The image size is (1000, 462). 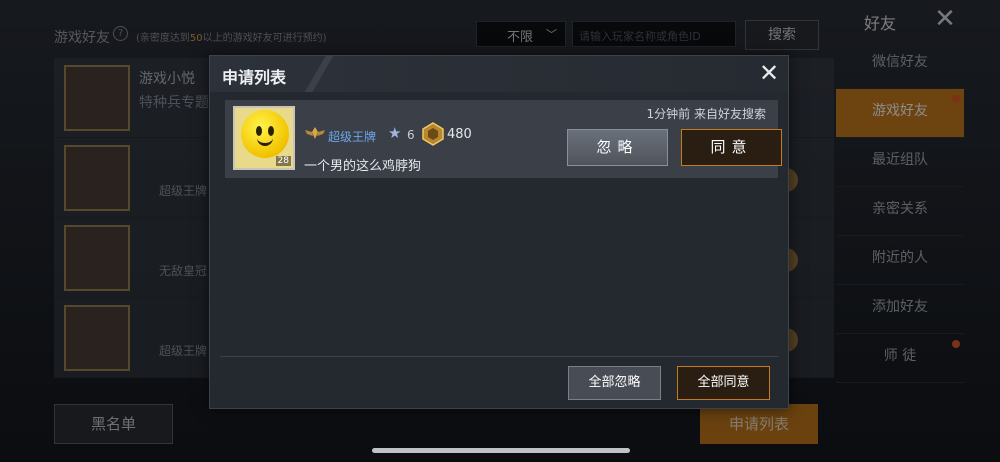 What do you see at coordinates (499, 356) in the screenshot?
I see `divider` at bounding box center [499, 356].